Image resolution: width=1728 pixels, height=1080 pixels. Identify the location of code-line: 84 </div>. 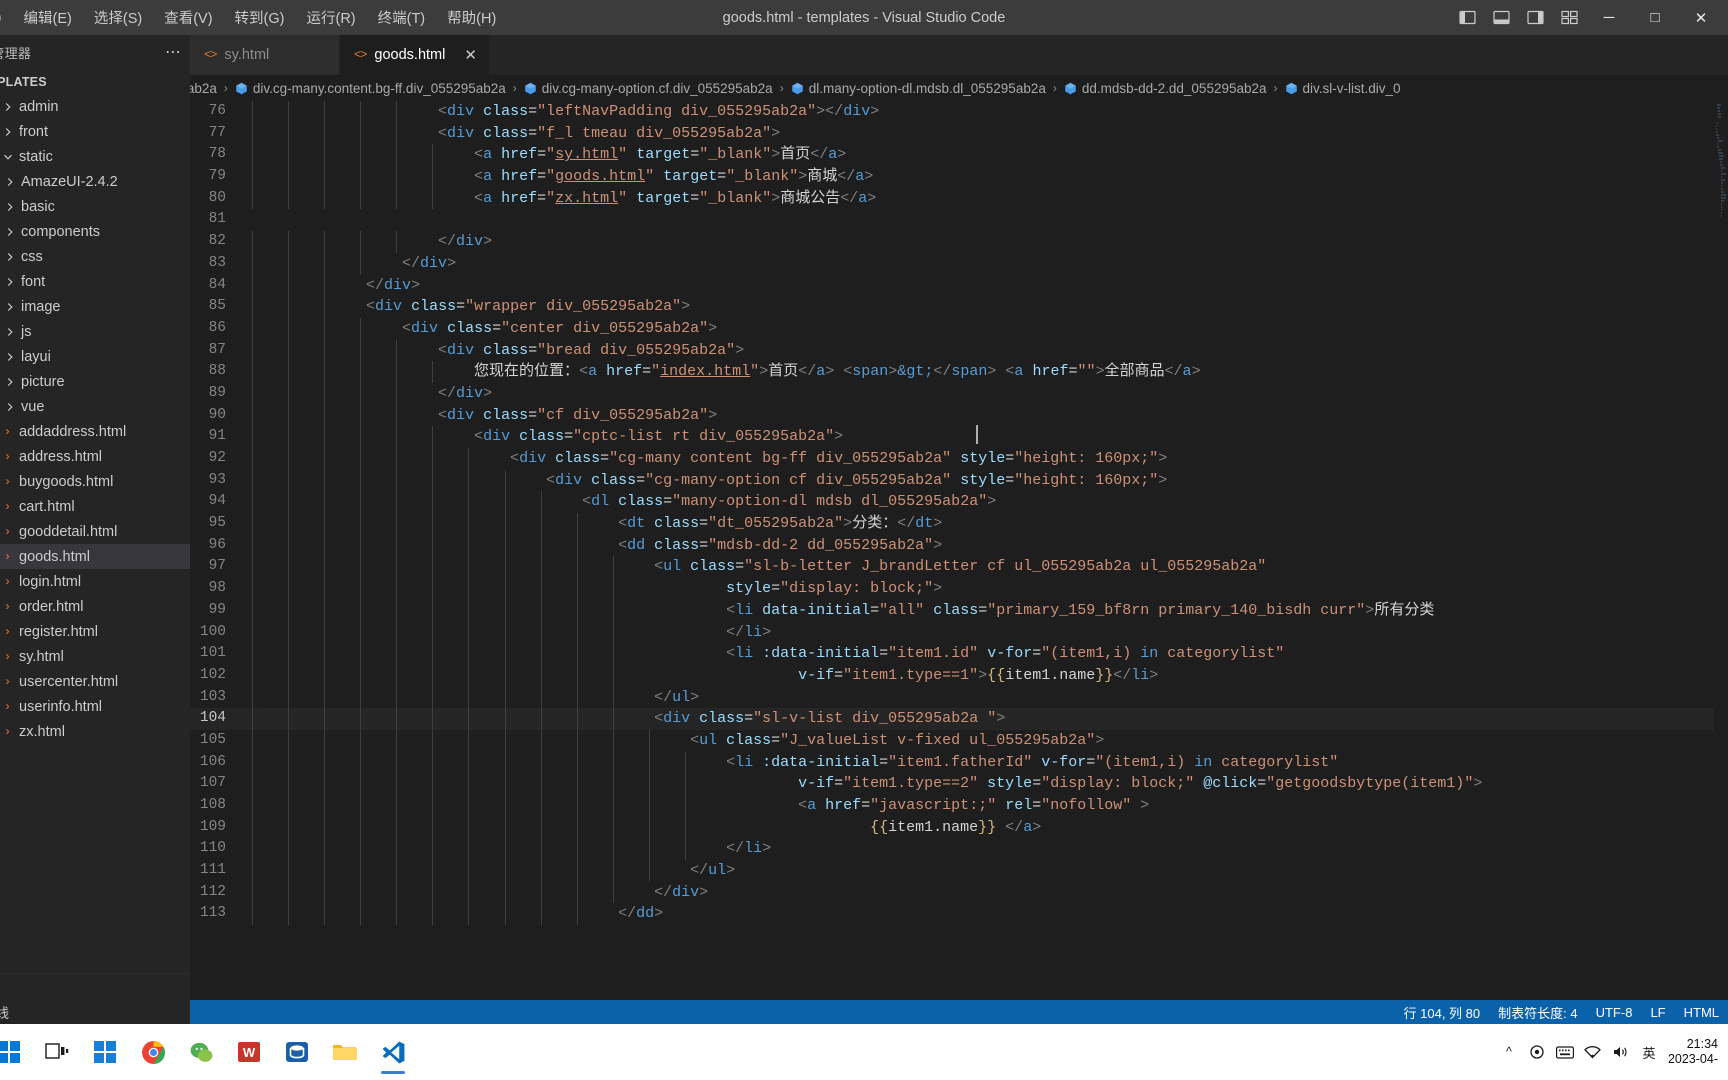
(952, 285).